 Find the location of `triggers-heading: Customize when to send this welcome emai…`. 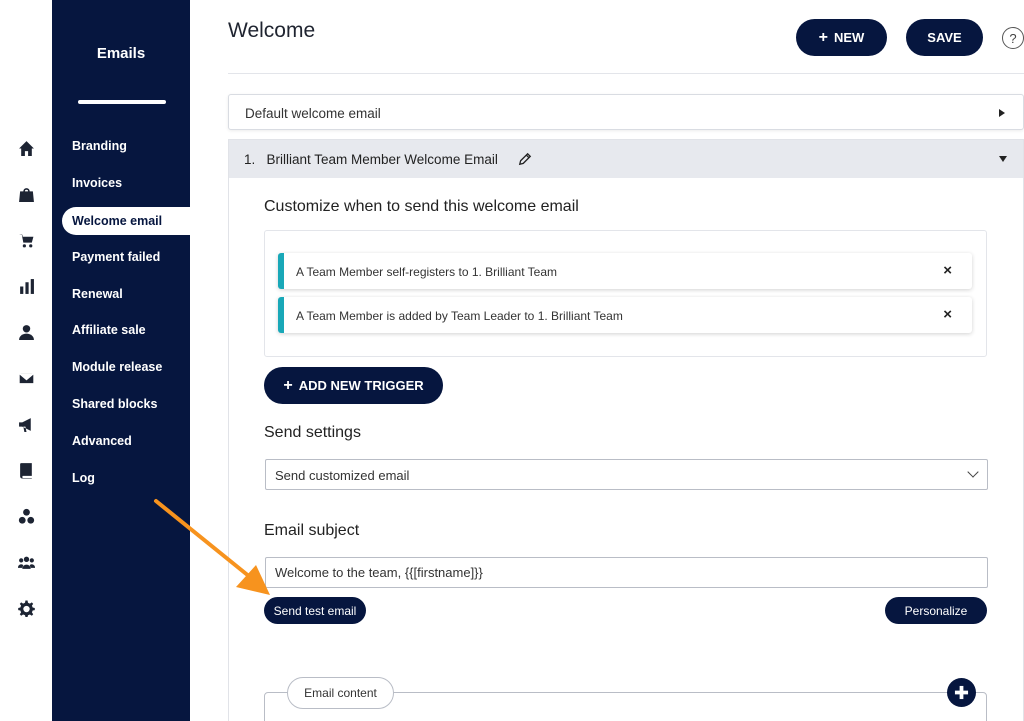

triggers-heading: Customize when to send this welcome emai… is located at coordinates (421, 206).